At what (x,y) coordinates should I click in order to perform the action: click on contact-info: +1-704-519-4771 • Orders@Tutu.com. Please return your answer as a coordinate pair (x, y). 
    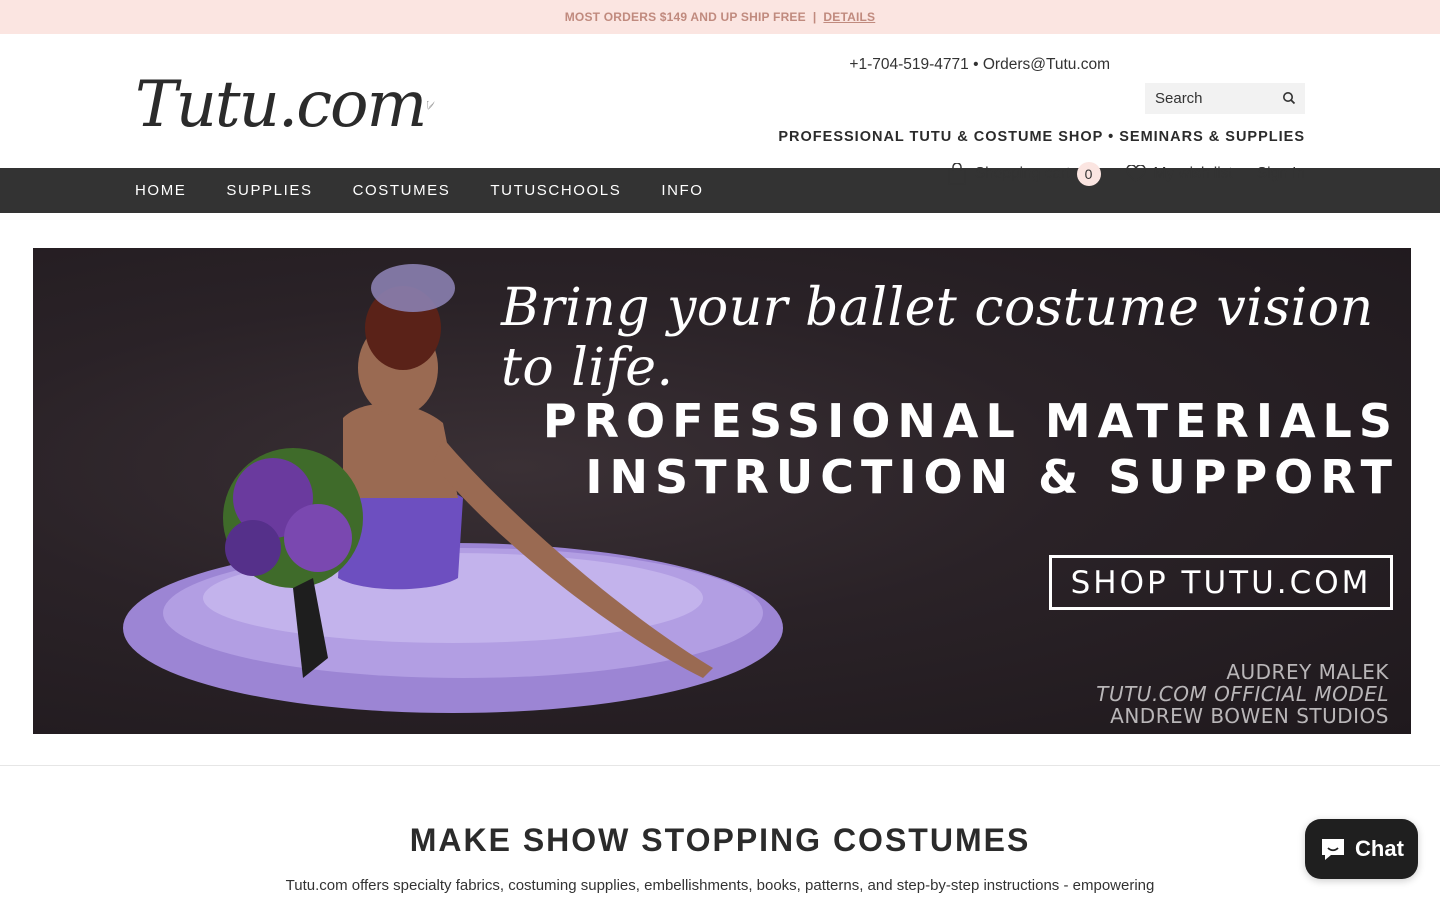
    Looking at the image, I should click on (979, 65).